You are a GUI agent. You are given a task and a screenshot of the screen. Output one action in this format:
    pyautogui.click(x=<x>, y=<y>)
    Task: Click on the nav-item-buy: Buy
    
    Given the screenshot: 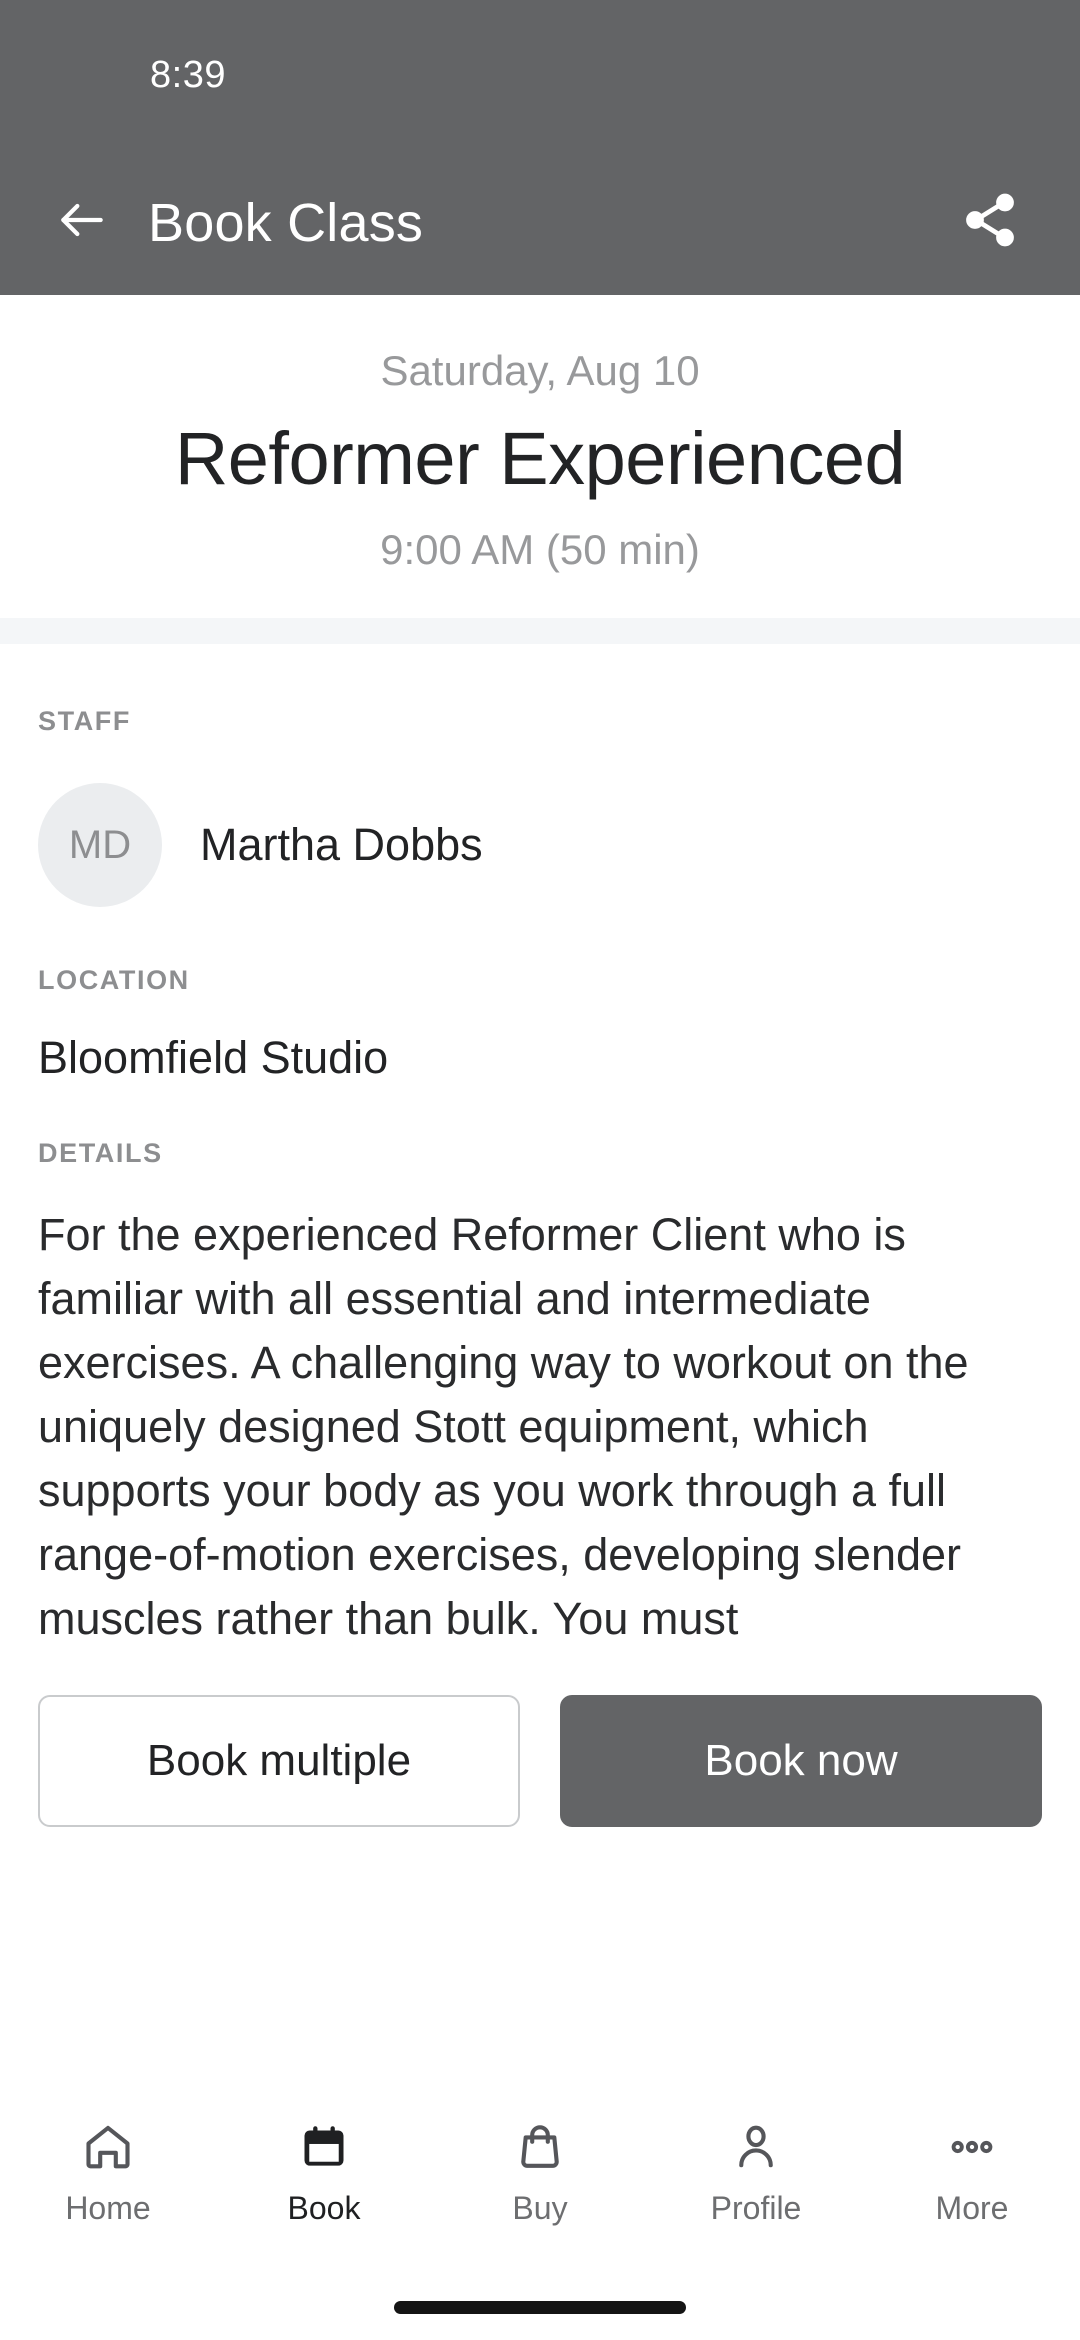 What is the action you would take?
    pyautogui.click(x=540, y=2168)
    